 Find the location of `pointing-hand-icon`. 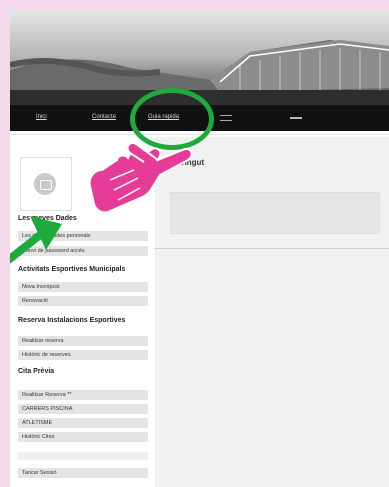

pointing-hand-icon is located at coordinates (140, 178).